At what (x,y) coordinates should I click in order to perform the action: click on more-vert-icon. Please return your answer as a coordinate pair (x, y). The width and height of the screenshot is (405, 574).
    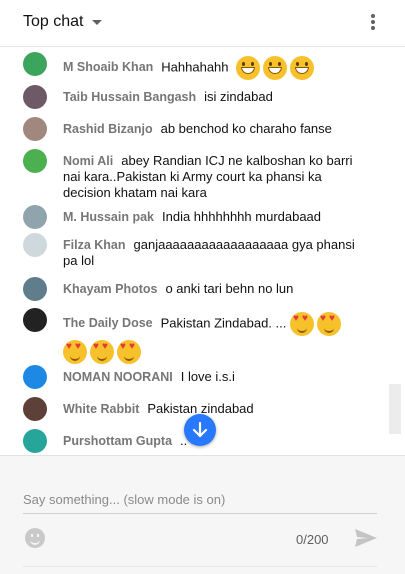
    Looking at the image, I should click on (373, 23).